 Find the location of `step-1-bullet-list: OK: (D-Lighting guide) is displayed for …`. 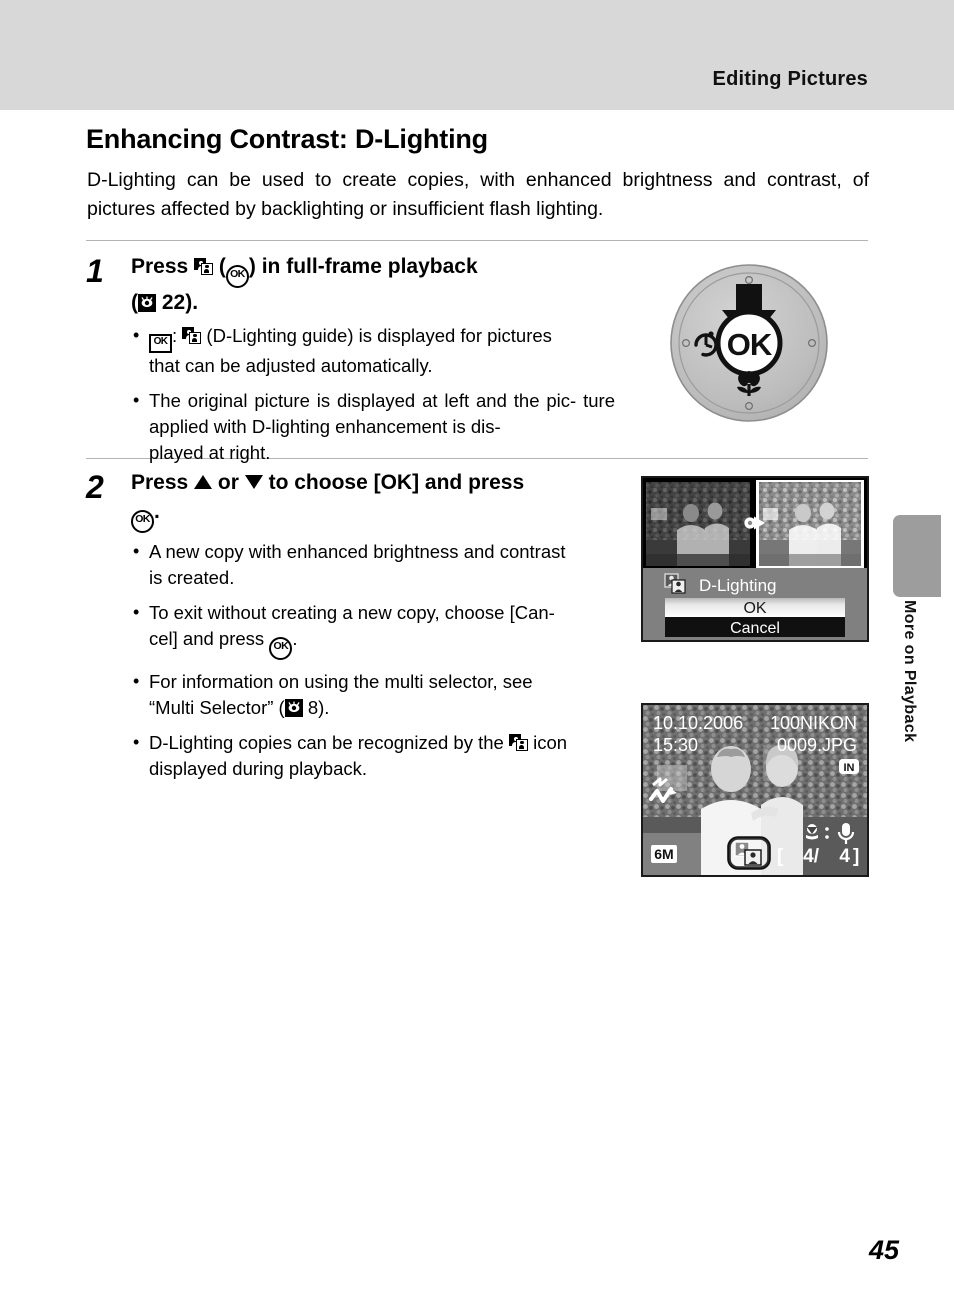

step-1-bullet-list: OK: (D-Lighting guide) is displayed for … is located at coordinates (373, 394).